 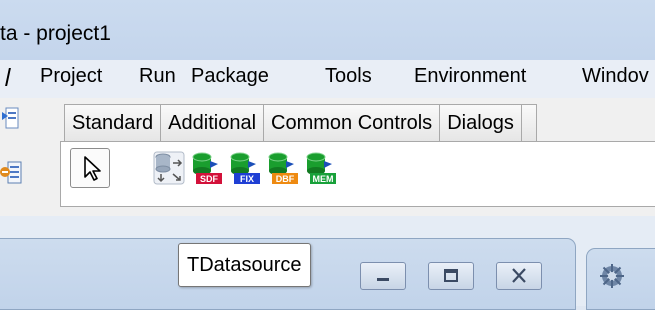 What do you see at coordinates (283, 168) in the screenshot?
I see `tdbf-component: DBF` at bounding box center [283, 168].